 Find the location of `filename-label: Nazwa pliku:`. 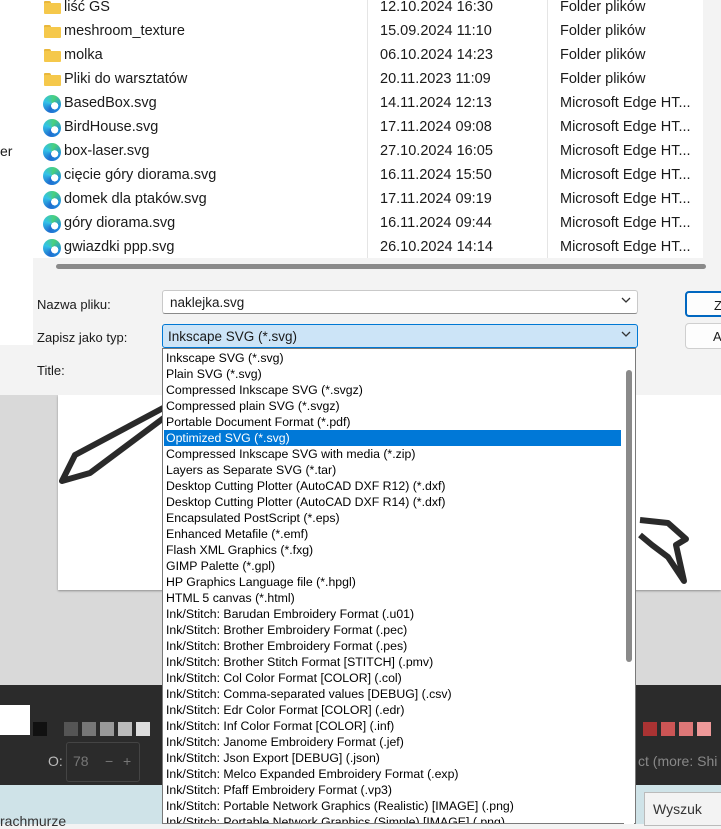

filename-label: Nazwa pliku: is located at coordinates (74, 304).